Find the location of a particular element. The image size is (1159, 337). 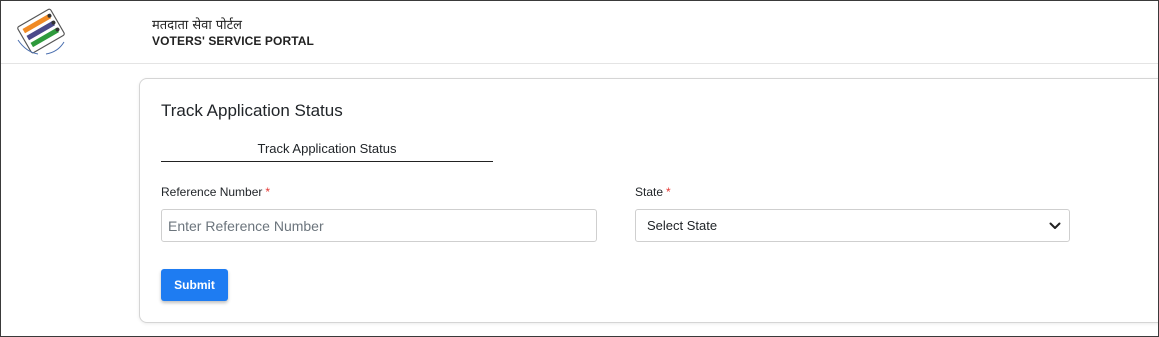

portal-title-hindi: मतदाता सेवा पोर्टल is located at coordinates (197, 25).